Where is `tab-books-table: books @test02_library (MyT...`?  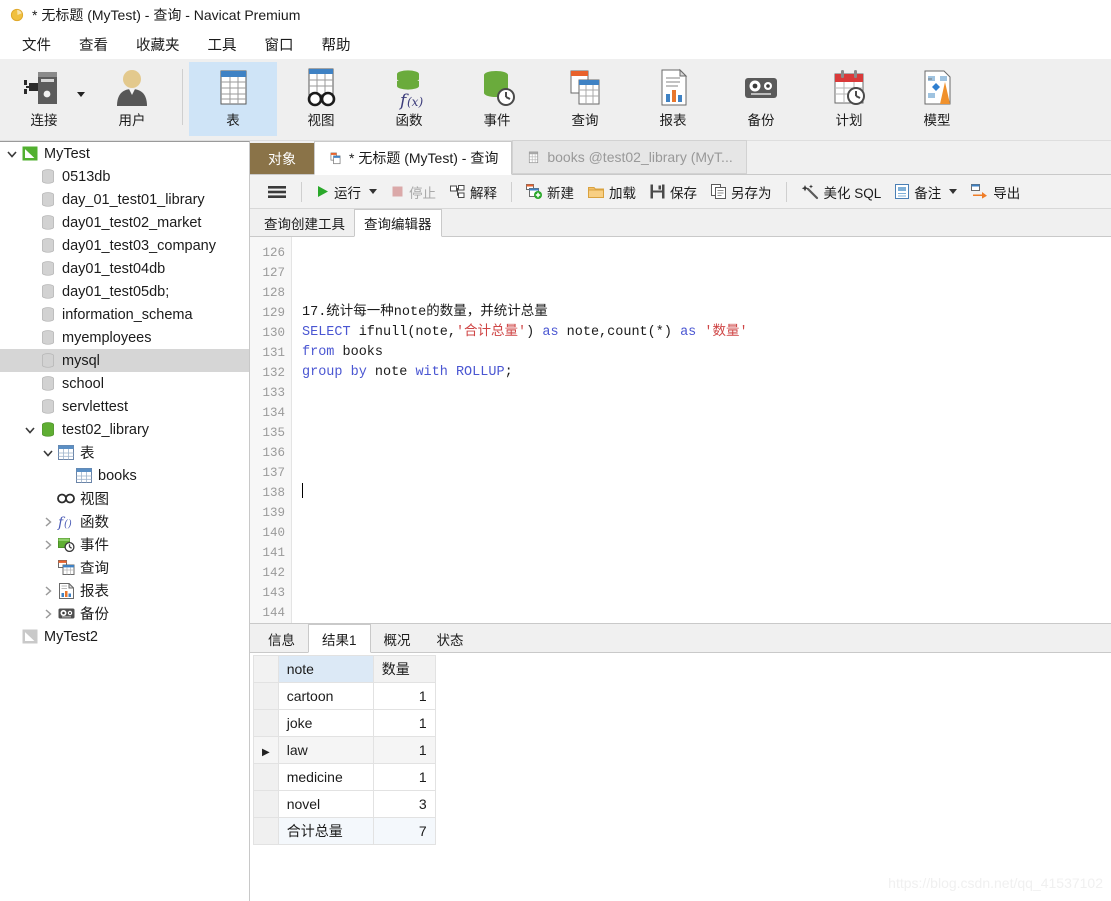 tab-books-table: books @test02_library (MyT... is located at coordinates (629, 157).